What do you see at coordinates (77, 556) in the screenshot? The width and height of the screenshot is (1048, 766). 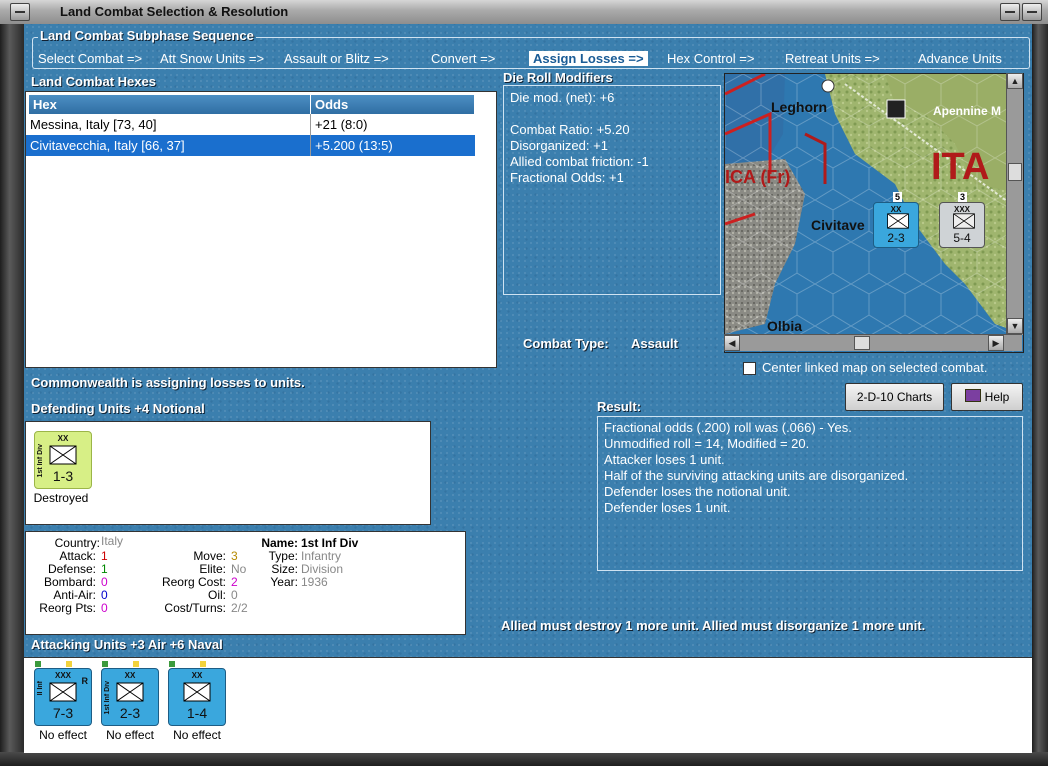 I see `attack-label: Attack:` at bounding box center [77, 556].